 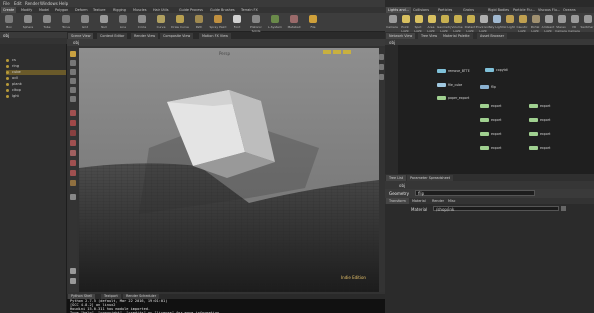 What do you see at coordinates (36, 66) in the screenshot?
I see `tree-item-ring: ring` at bounding box center [36, 66].